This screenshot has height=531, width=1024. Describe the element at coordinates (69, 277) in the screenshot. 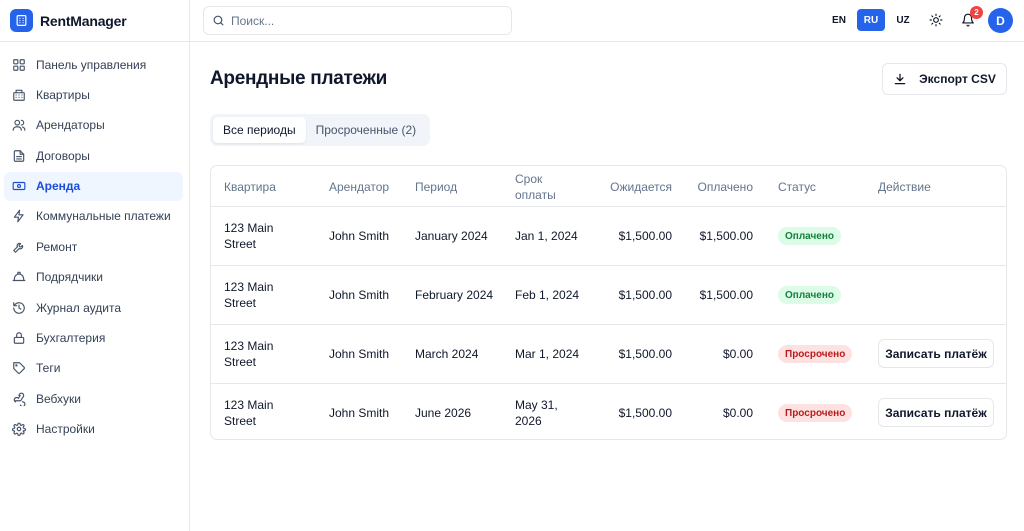

I see `sidebar-item-label: Подрядчики` at that location.